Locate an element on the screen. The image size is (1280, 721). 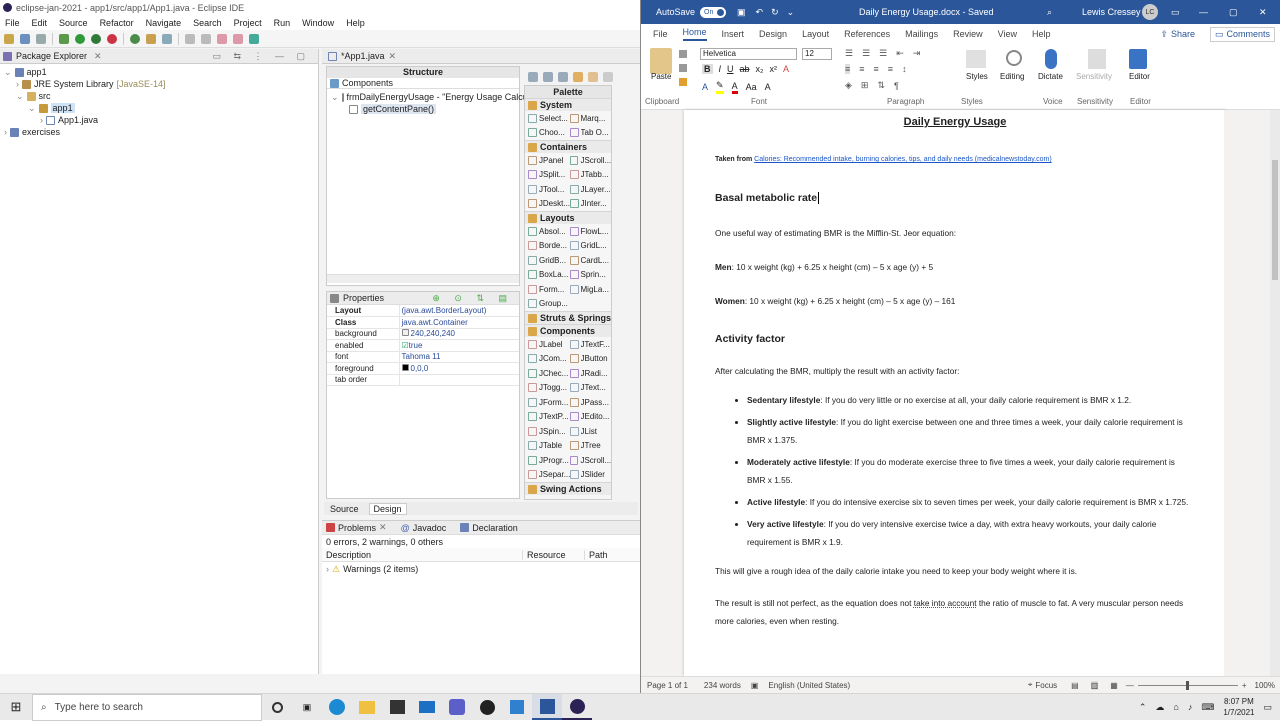
superscript-icon: x² is located at coordinates (774, 69).